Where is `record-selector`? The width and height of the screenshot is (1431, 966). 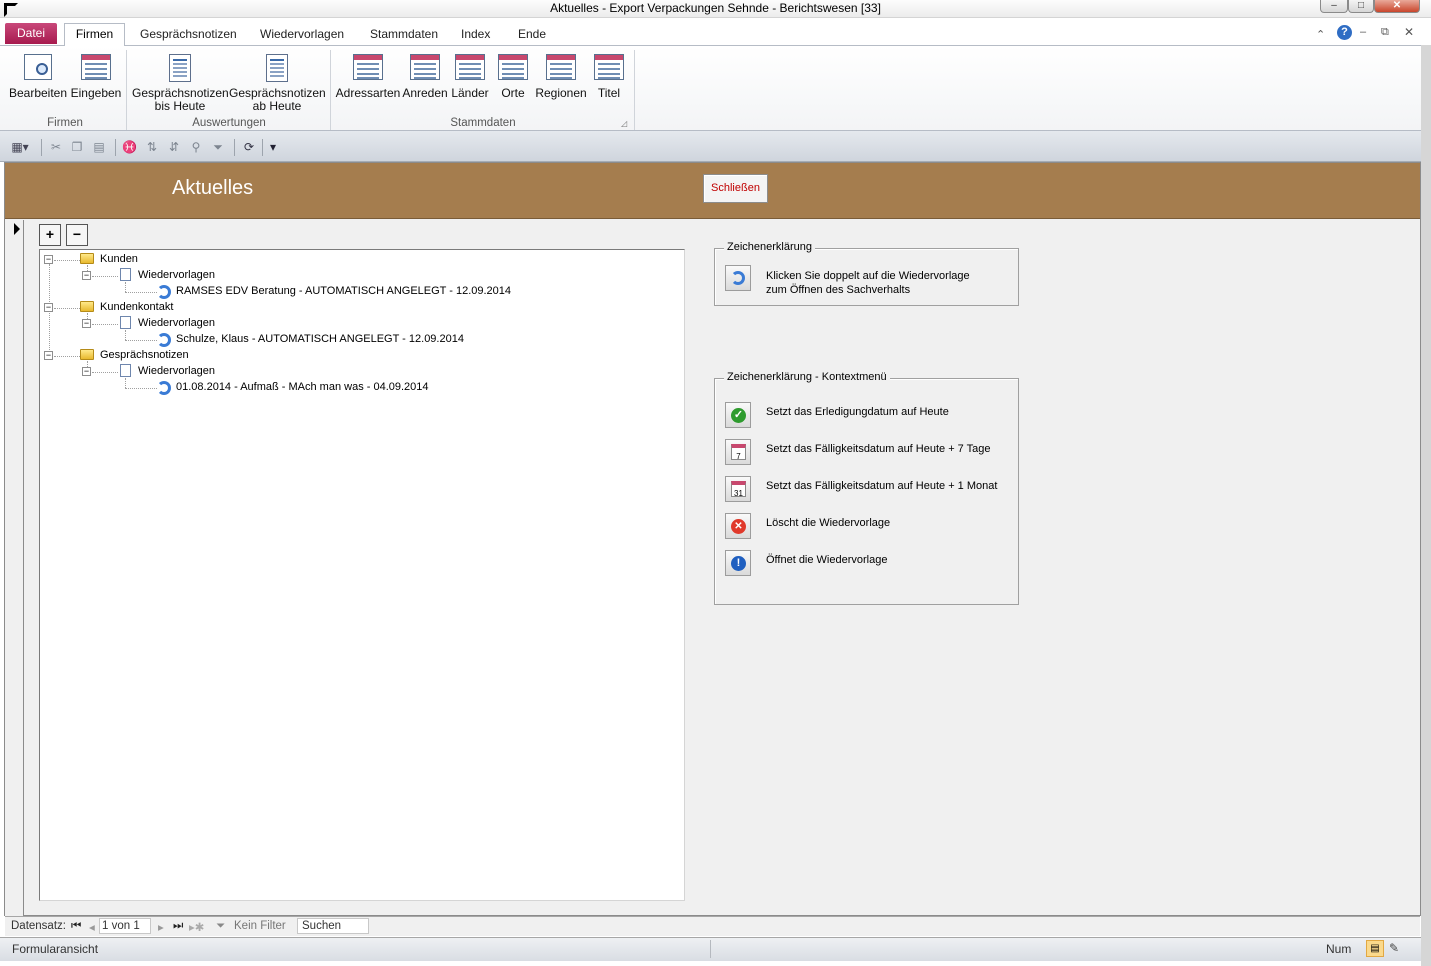
record-selector is located at coordinates (14, 568).